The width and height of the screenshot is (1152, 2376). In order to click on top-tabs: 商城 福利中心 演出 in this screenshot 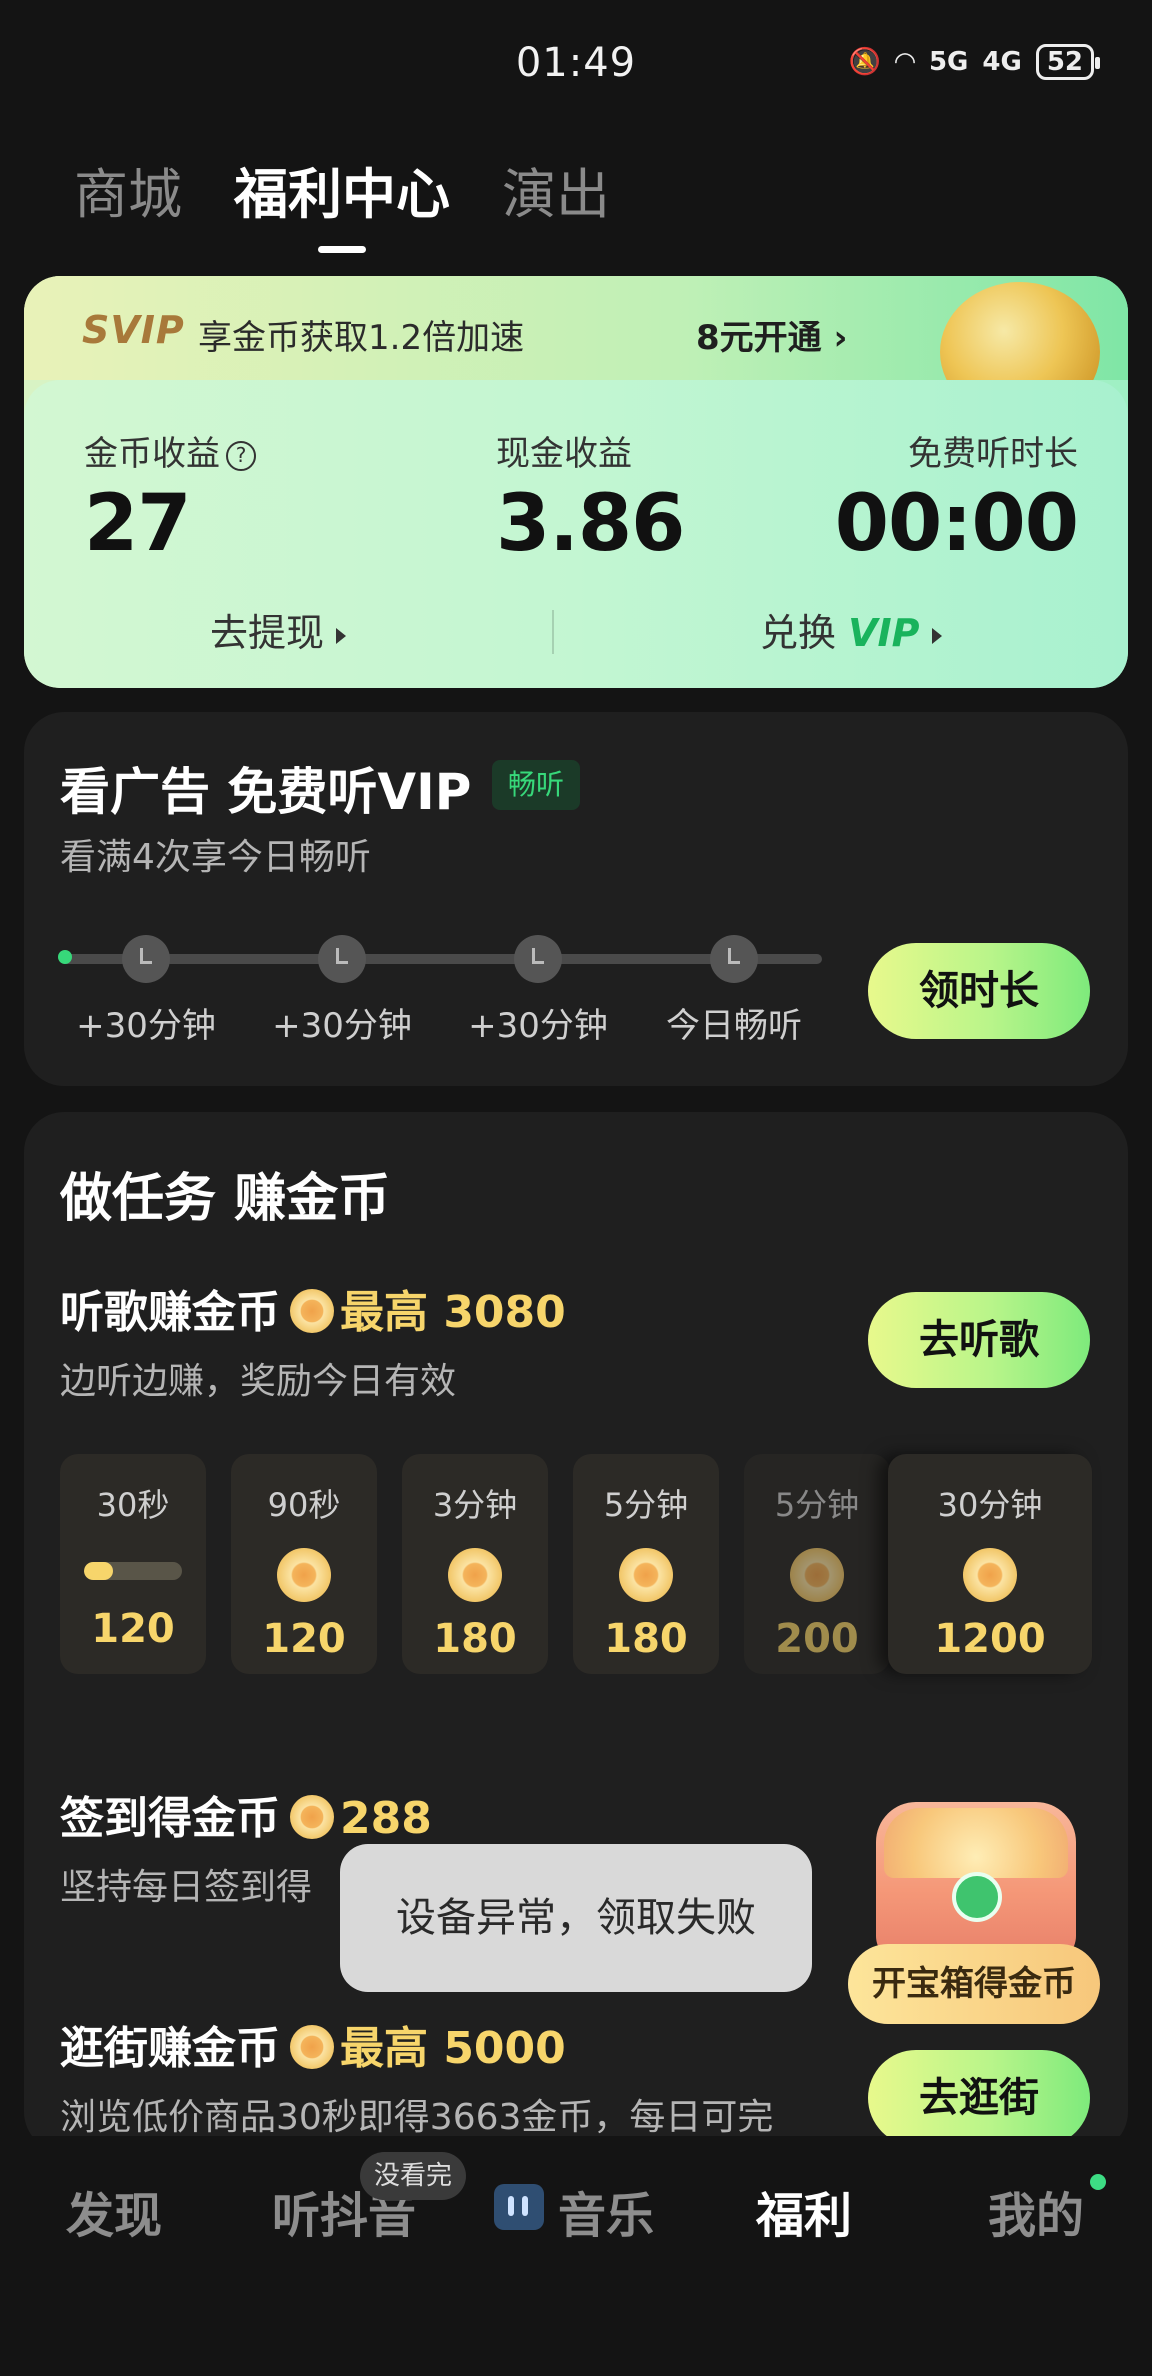, I will do `click(342, 201)`.